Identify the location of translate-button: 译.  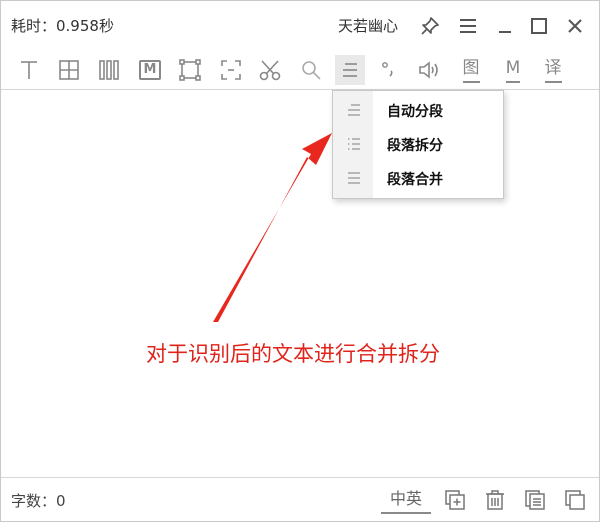
(553, 70).